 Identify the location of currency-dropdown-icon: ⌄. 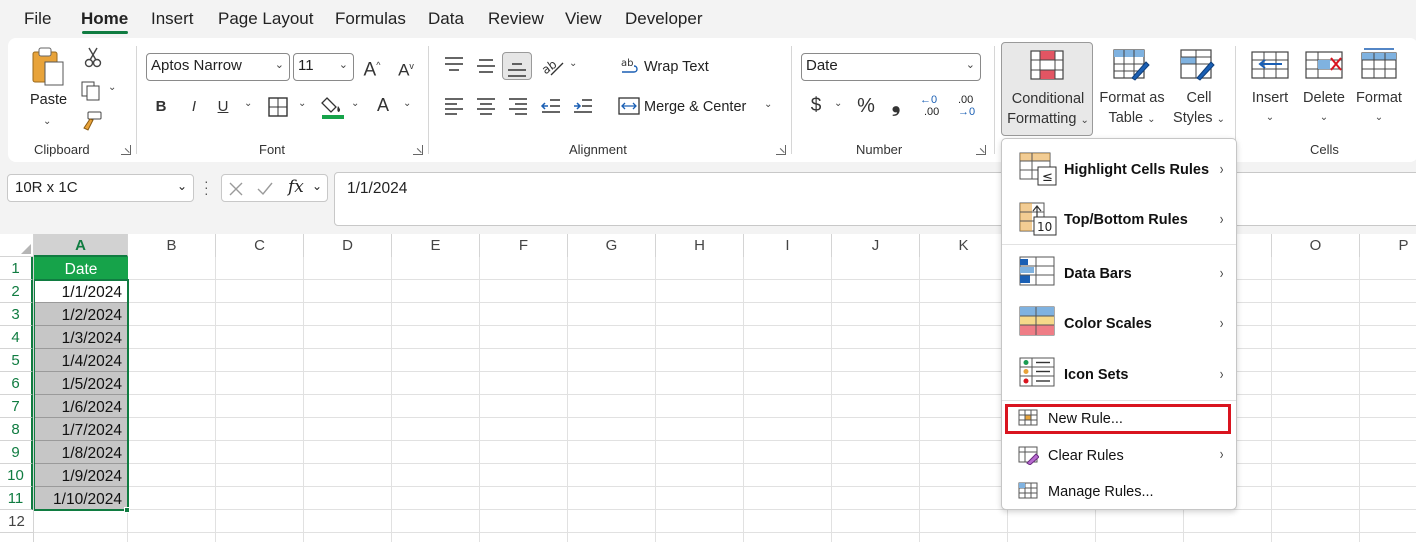
(838, 103).